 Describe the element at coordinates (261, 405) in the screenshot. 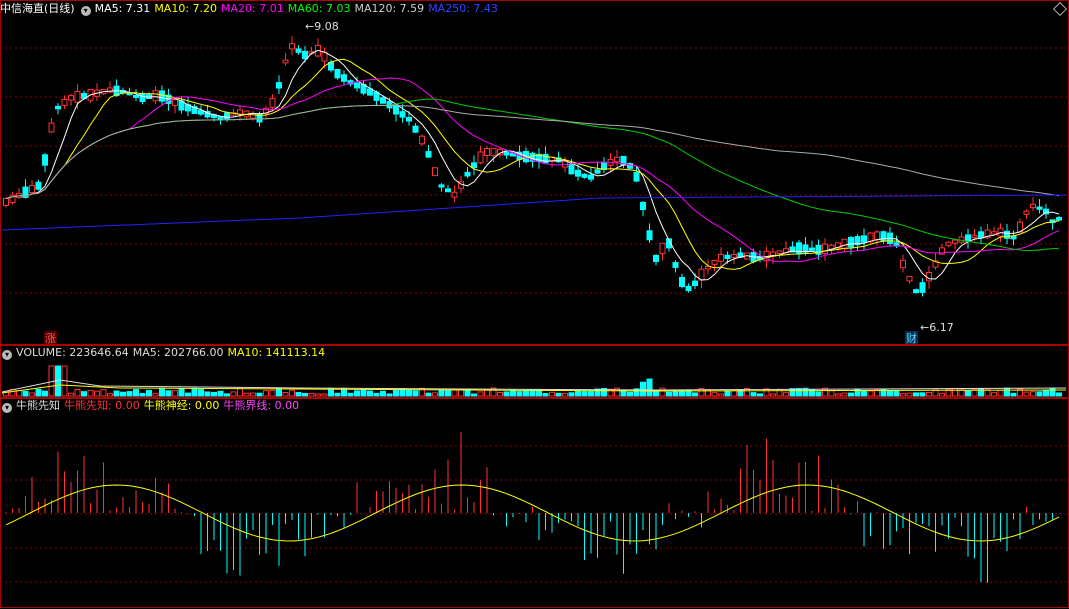

I see `niuxiong-jiexian-label: 牛熊界线: 0.00` at that location.